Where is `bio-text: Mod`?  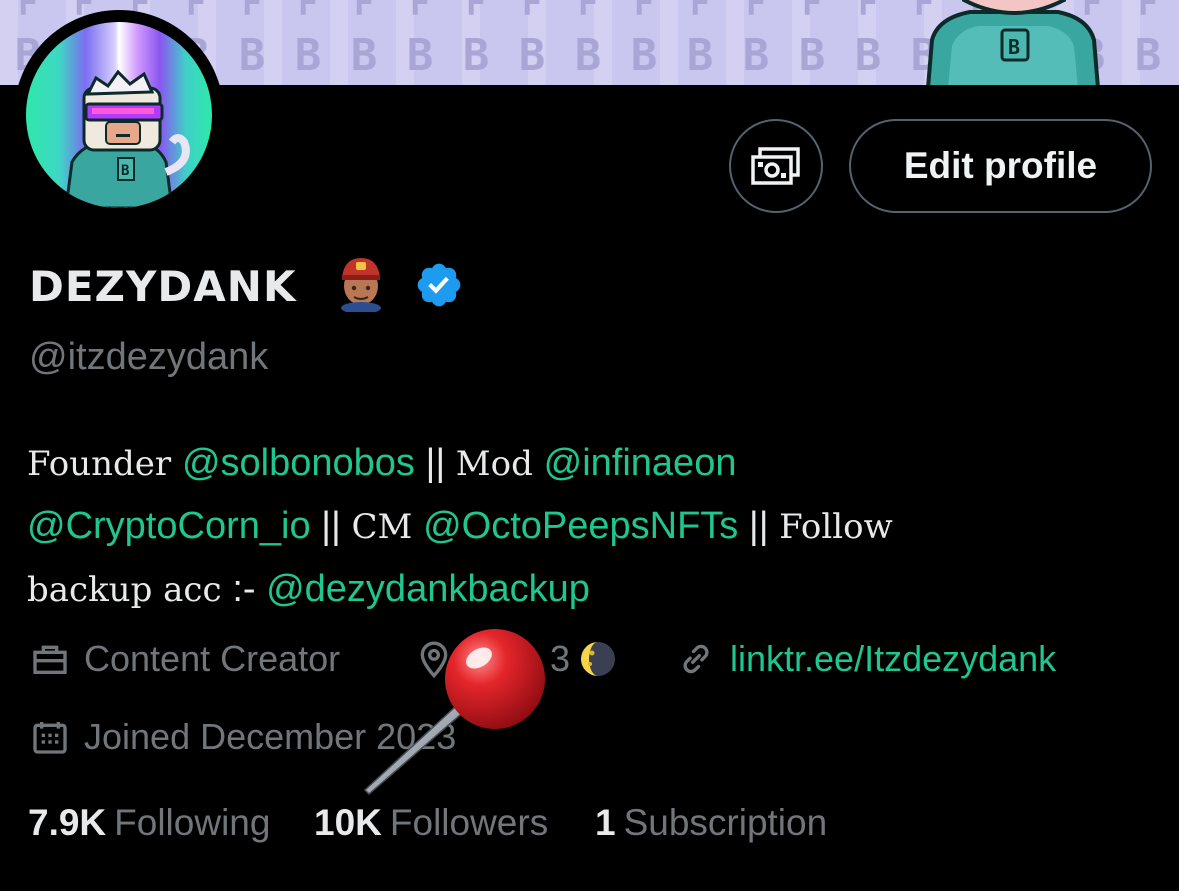
bio-text: Mod is located at coordinates (499, 464).